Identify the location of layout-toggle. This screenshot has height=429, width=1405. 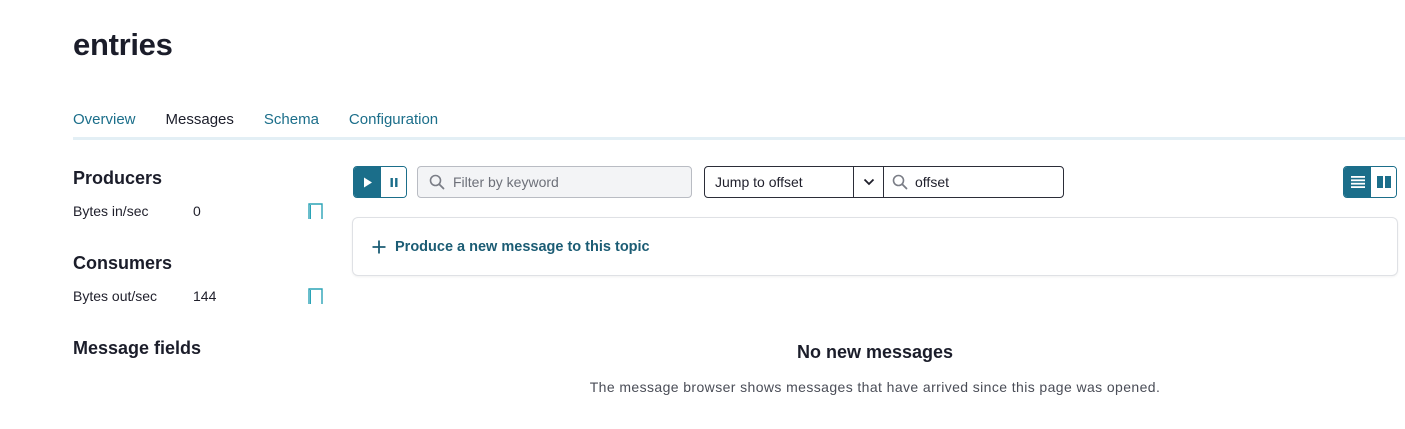
(1370, 182).